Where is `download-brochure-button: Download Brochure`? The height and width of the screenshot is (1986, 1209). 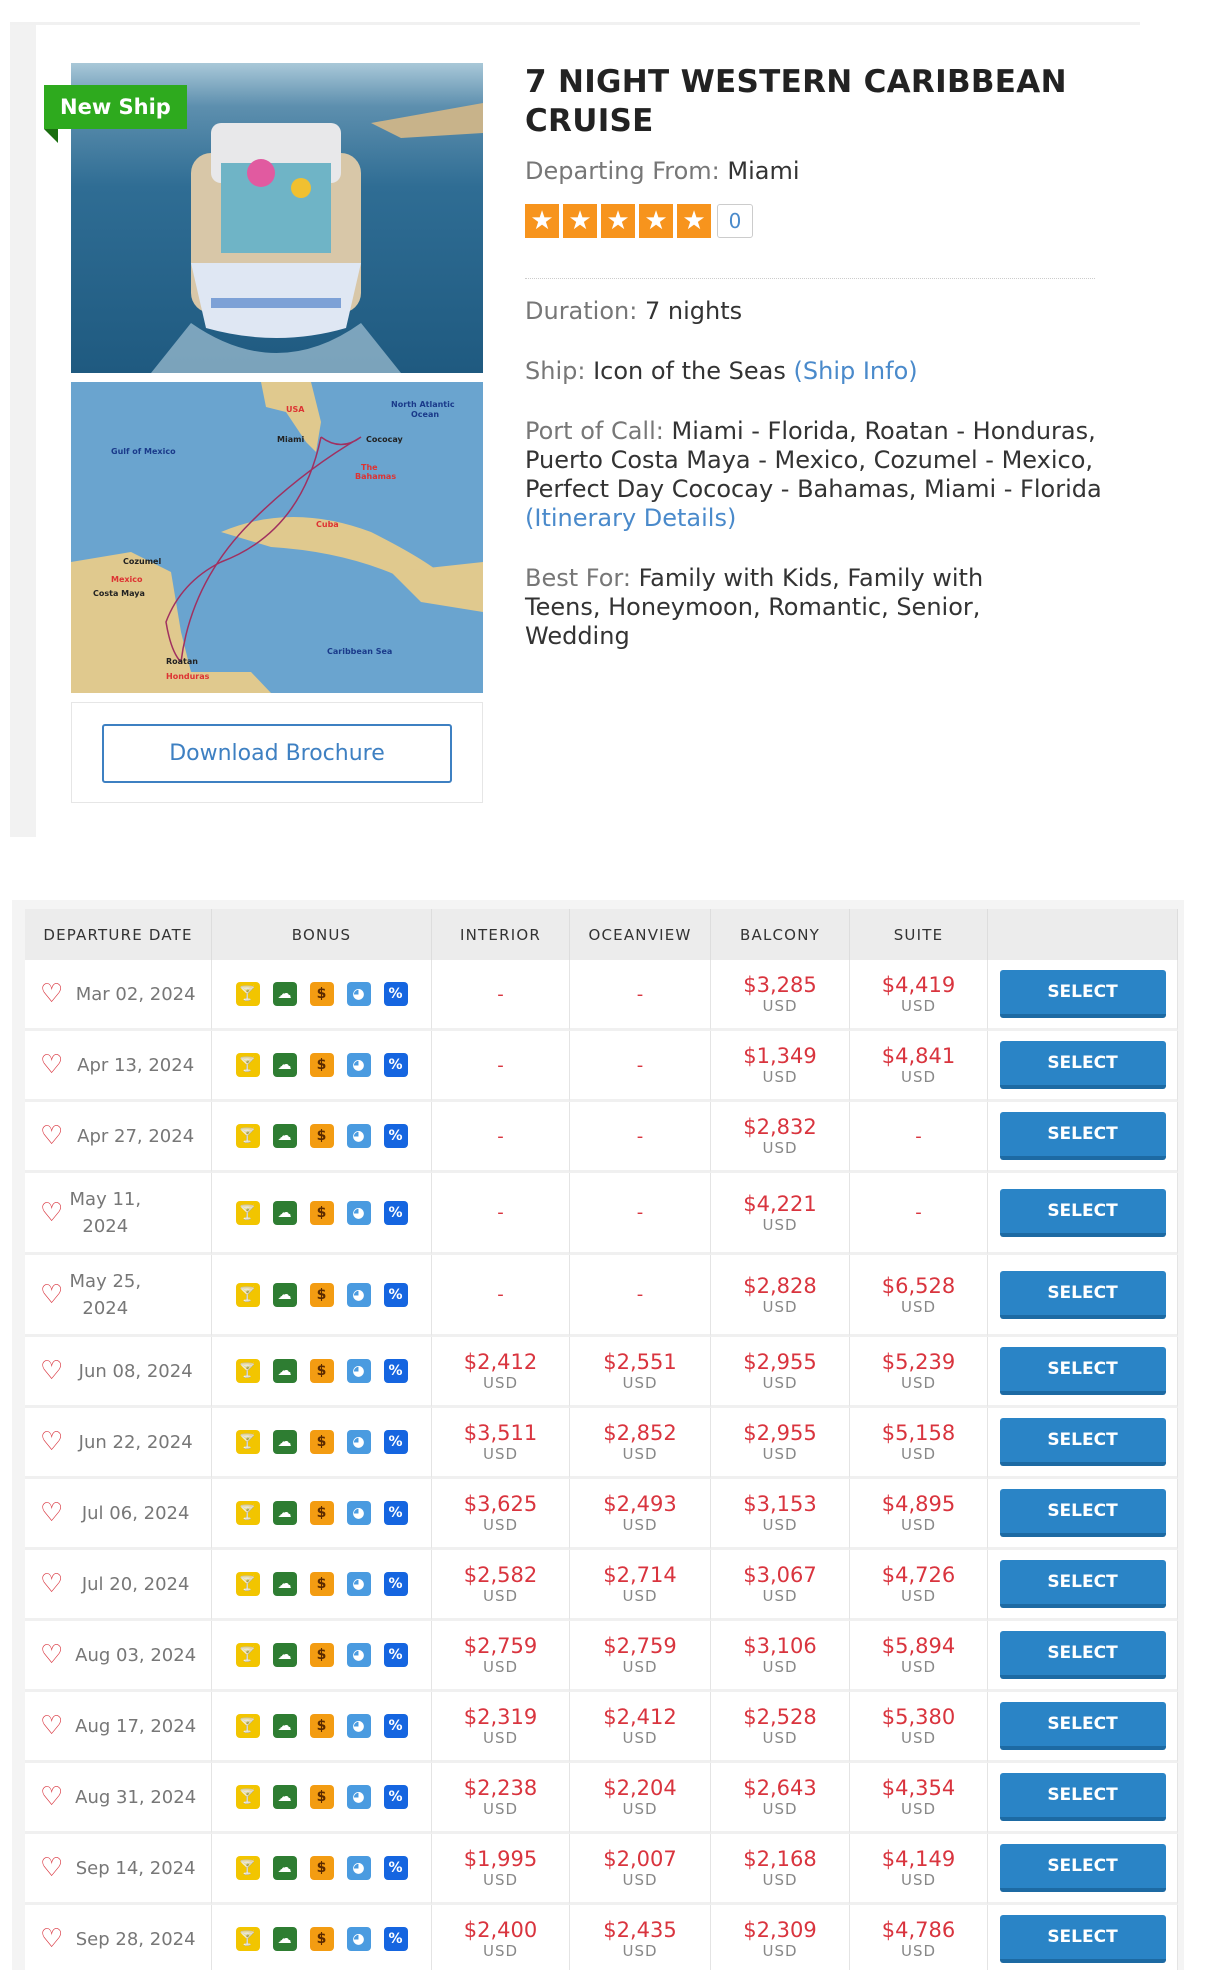 download-brochure-button: Download Brochure is located at coordinates (277, 753).